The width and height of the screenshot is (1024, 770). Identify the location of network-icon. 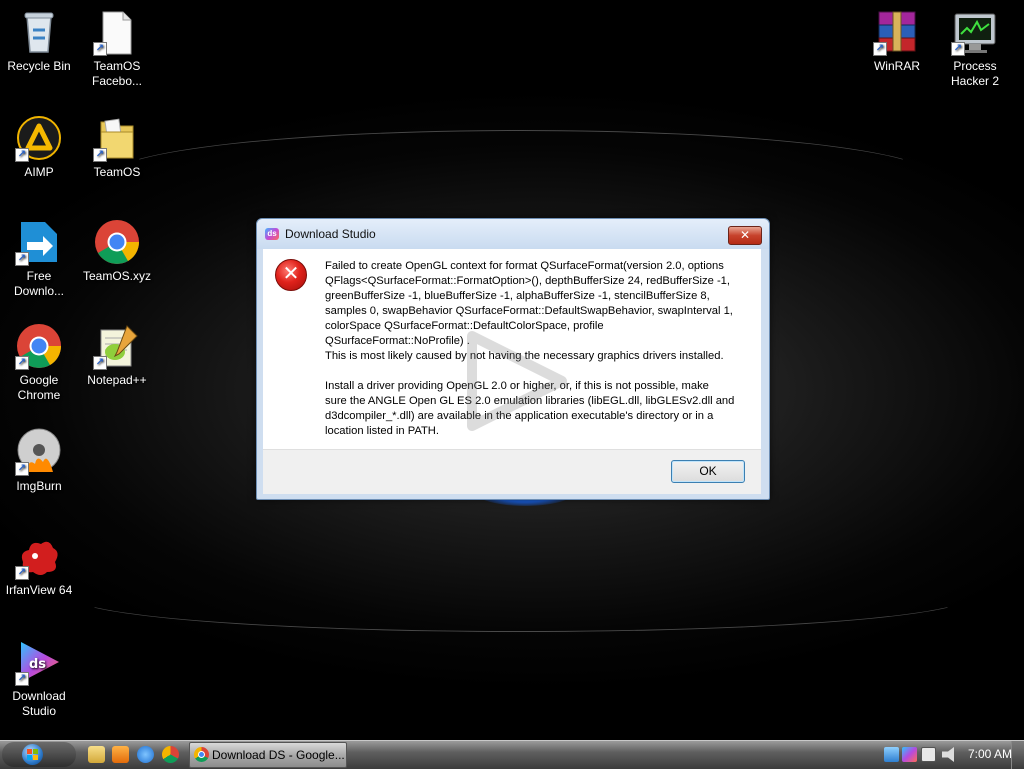
(891, 754).